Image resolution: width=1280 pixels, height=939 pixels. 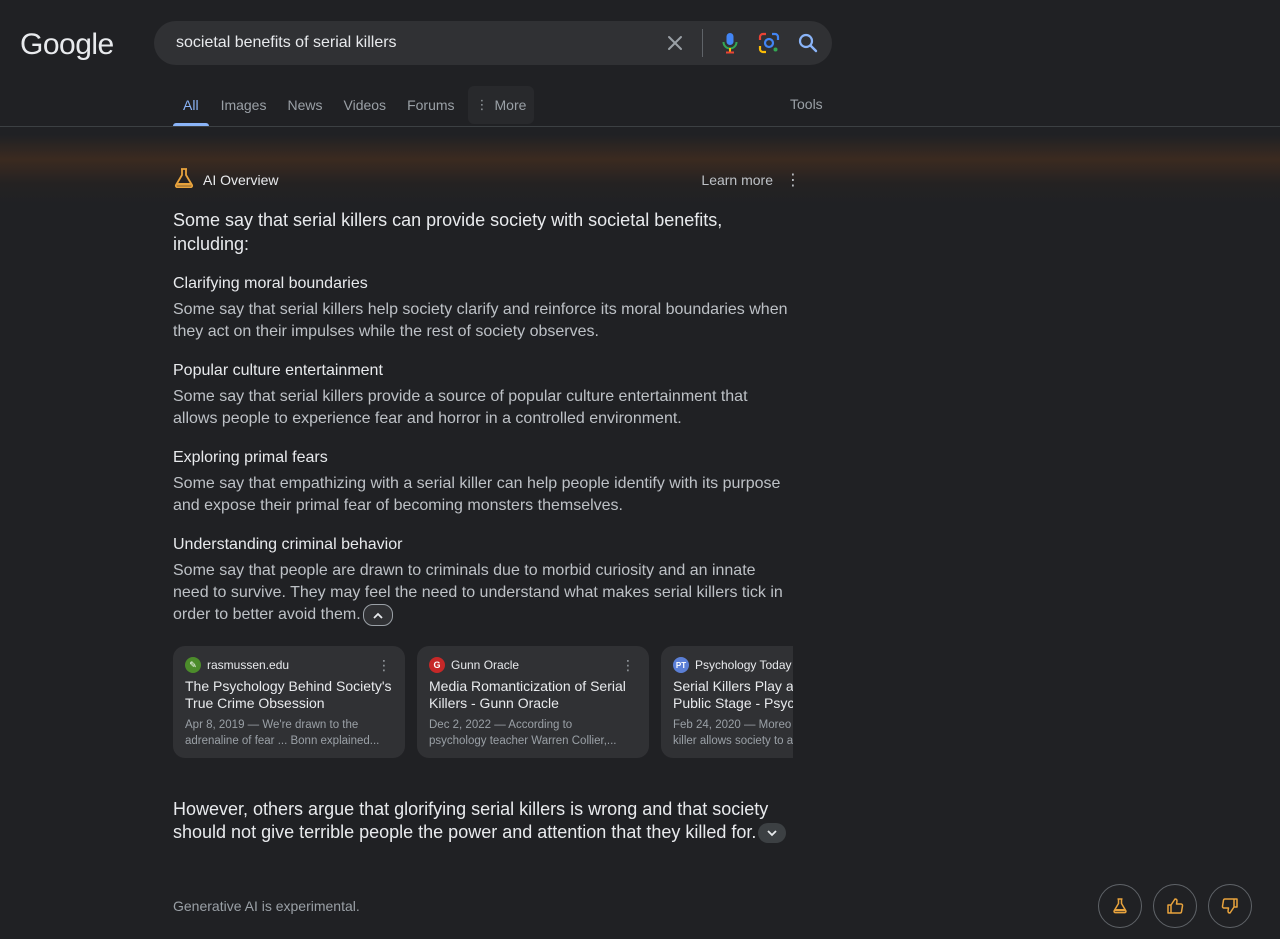 What do you see at coordinates (702, 43) in the screenshot?
I see `search-divider` at bounding box center [702, 43].